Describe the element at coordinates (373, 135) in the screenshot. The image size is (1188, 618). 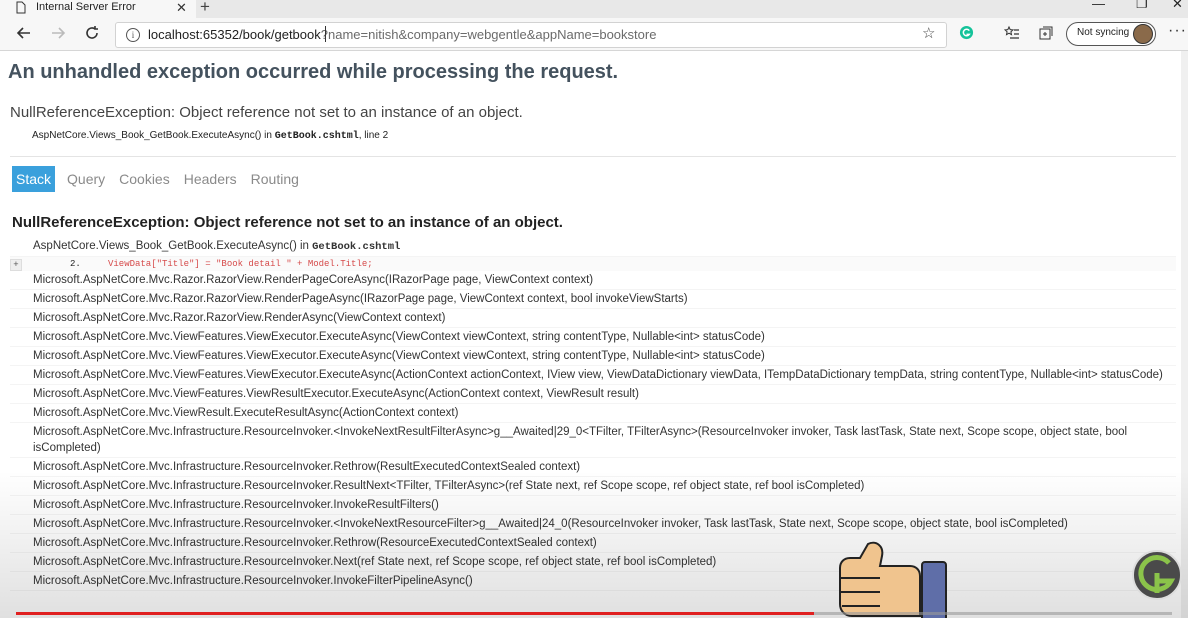
I see `location-line: , line 2` at that location.